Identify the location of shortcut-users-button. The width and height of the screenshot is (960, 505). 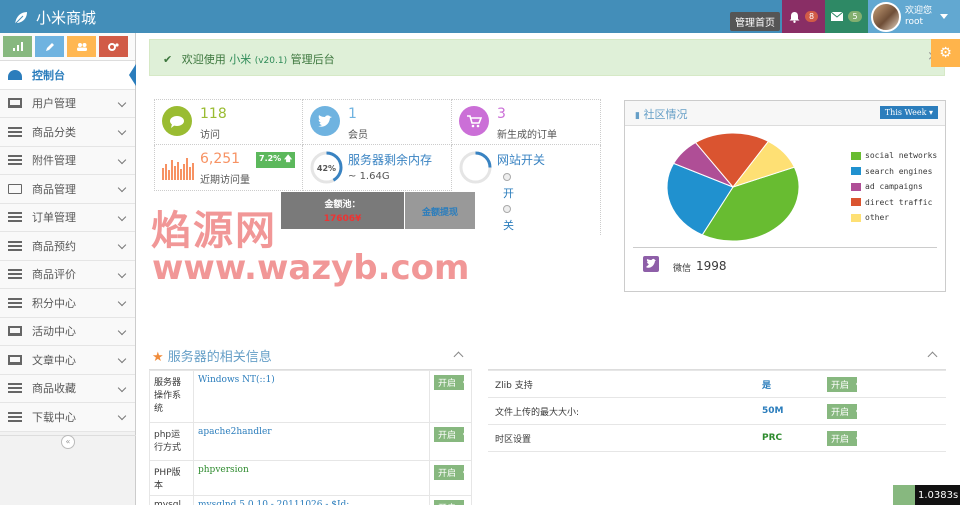
(81, 46).